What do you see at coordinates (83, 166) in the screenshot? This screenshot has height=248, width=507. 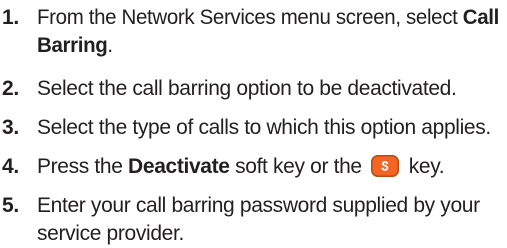 I see `step-text-plain: Press the` at bounding box center [83, 166].